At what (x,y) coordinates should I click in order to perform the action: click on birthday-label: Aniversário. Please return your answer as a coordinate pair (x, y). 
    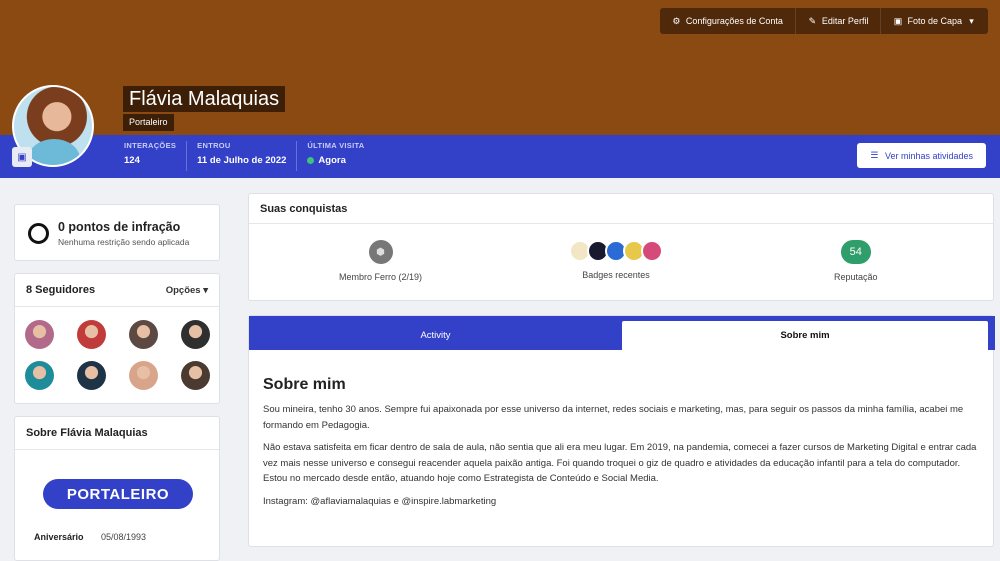
    Looking at the image, I should click on (59, 537).